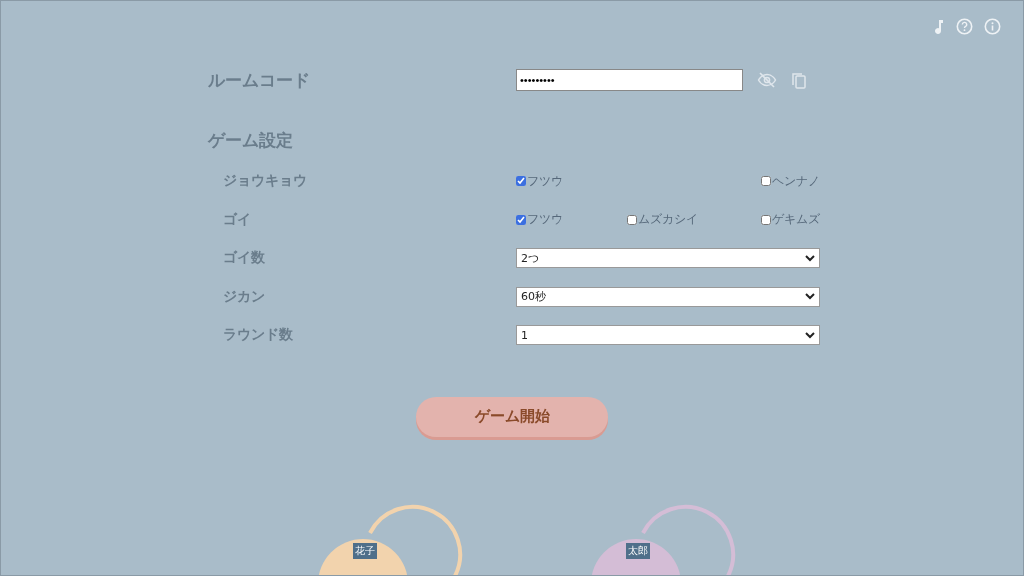  I want to click on option-label: ゲキムズ, so click(796, 220).